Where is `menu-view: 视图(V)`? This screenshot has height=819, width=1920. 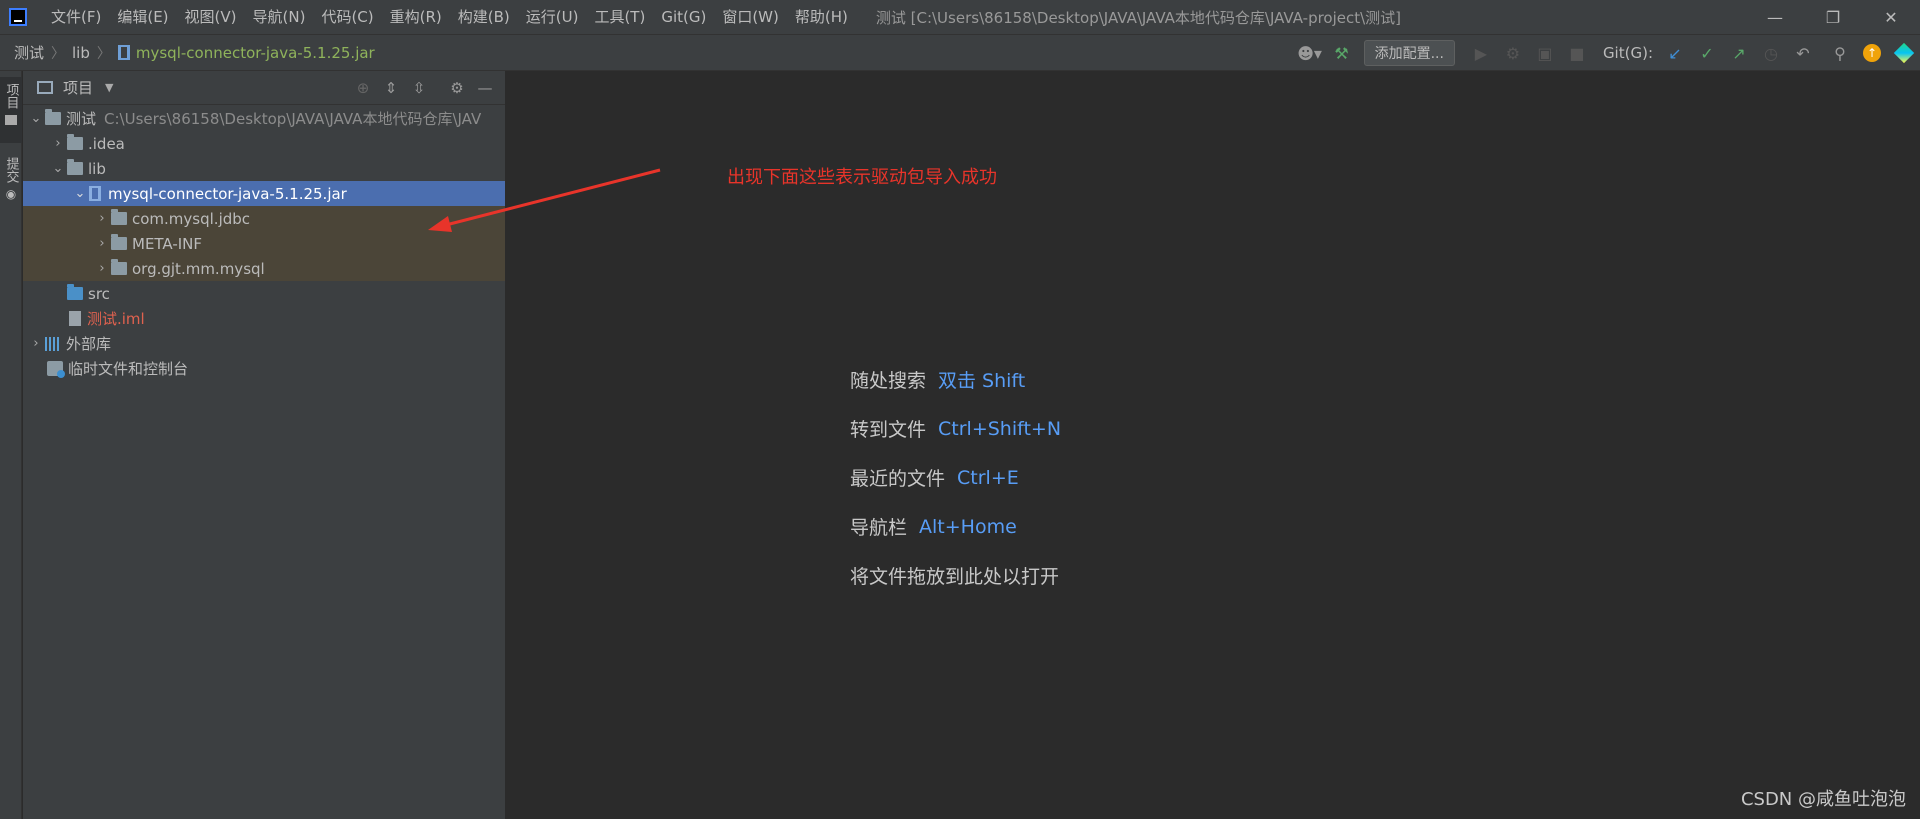 menu-view: 视图(V) is located at coordinates (211, 17).